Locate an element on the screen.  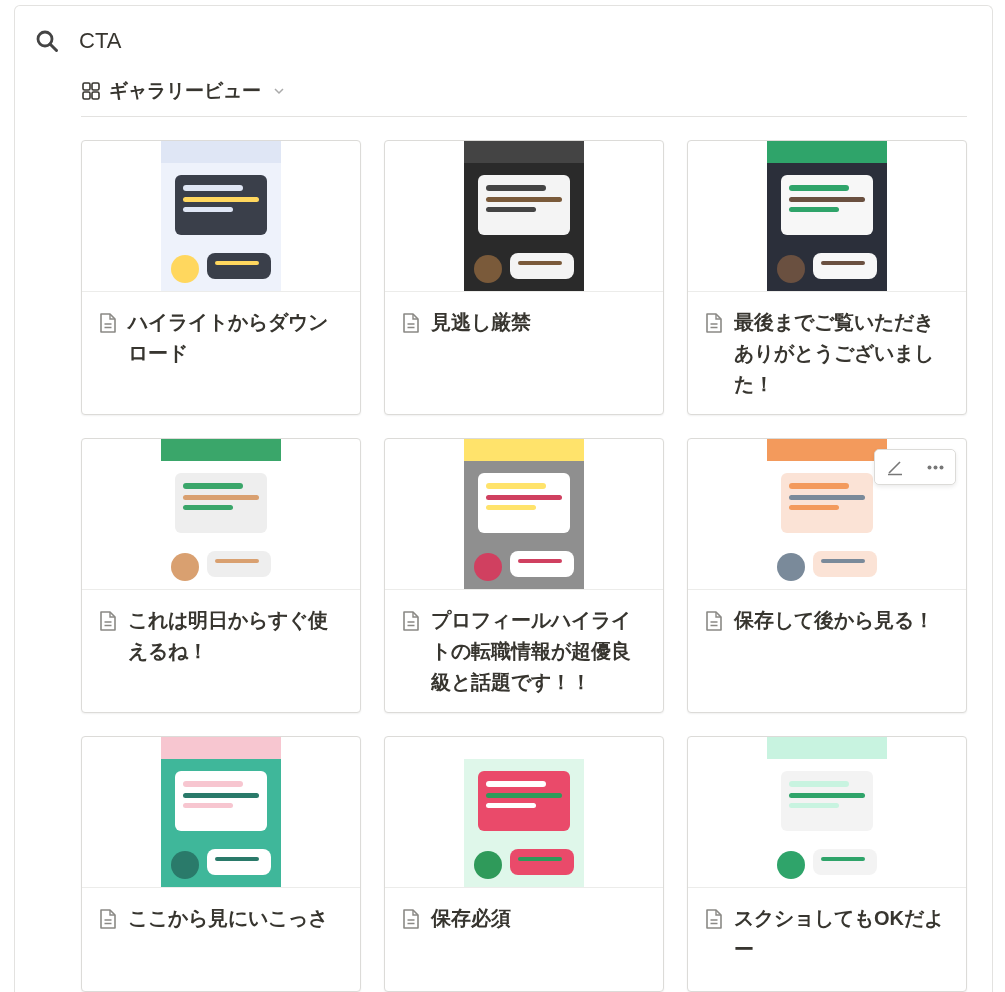
gallery-card: スクショしてもOKだよー is located at coordinates (827, 864).